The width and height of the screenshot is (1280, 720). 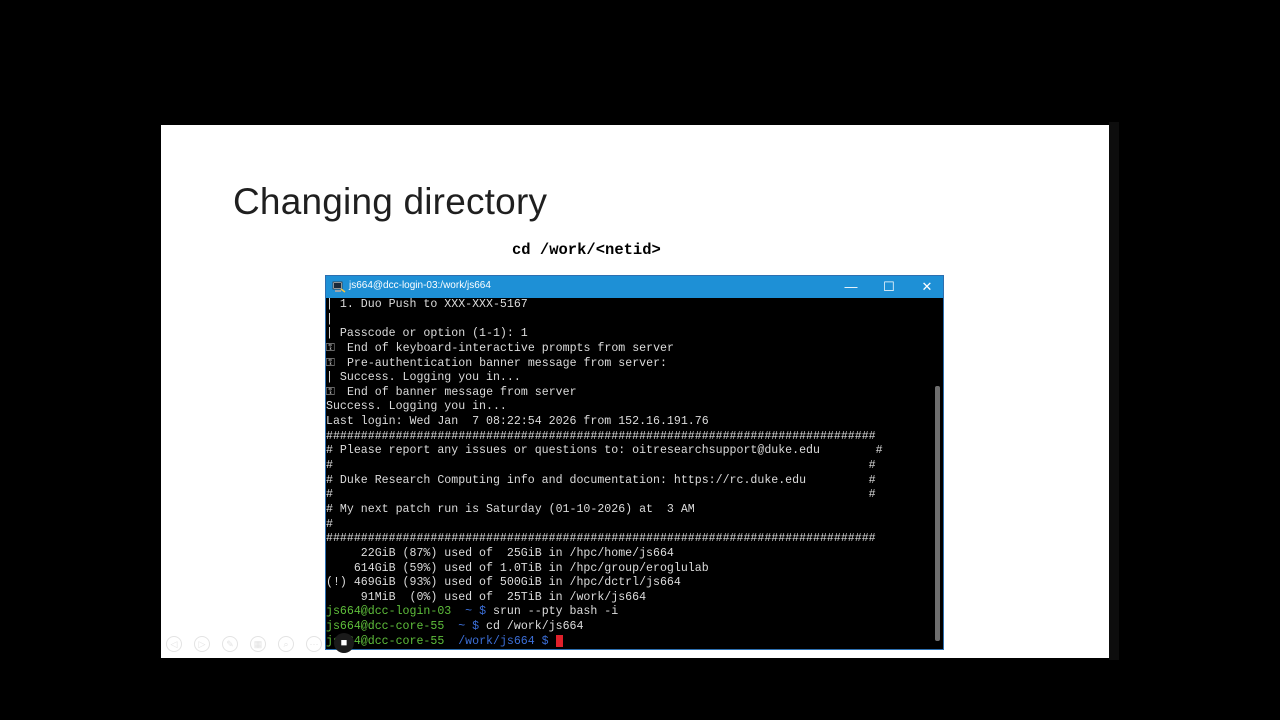 What do you see at coordinates (390, 201) in the screenshot?
I see `slide-title: Changing directory` at bounding box center [390, 201].